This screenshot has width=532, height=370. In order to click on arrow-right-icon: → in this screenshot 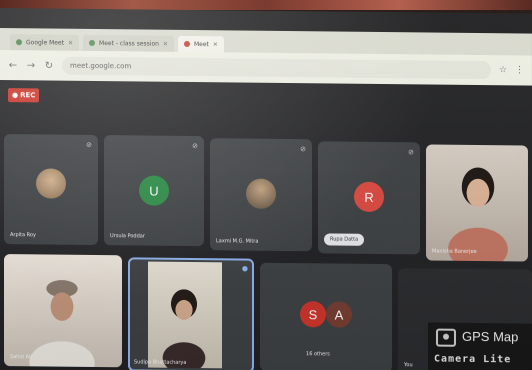, I will do `click(31, 65)`.